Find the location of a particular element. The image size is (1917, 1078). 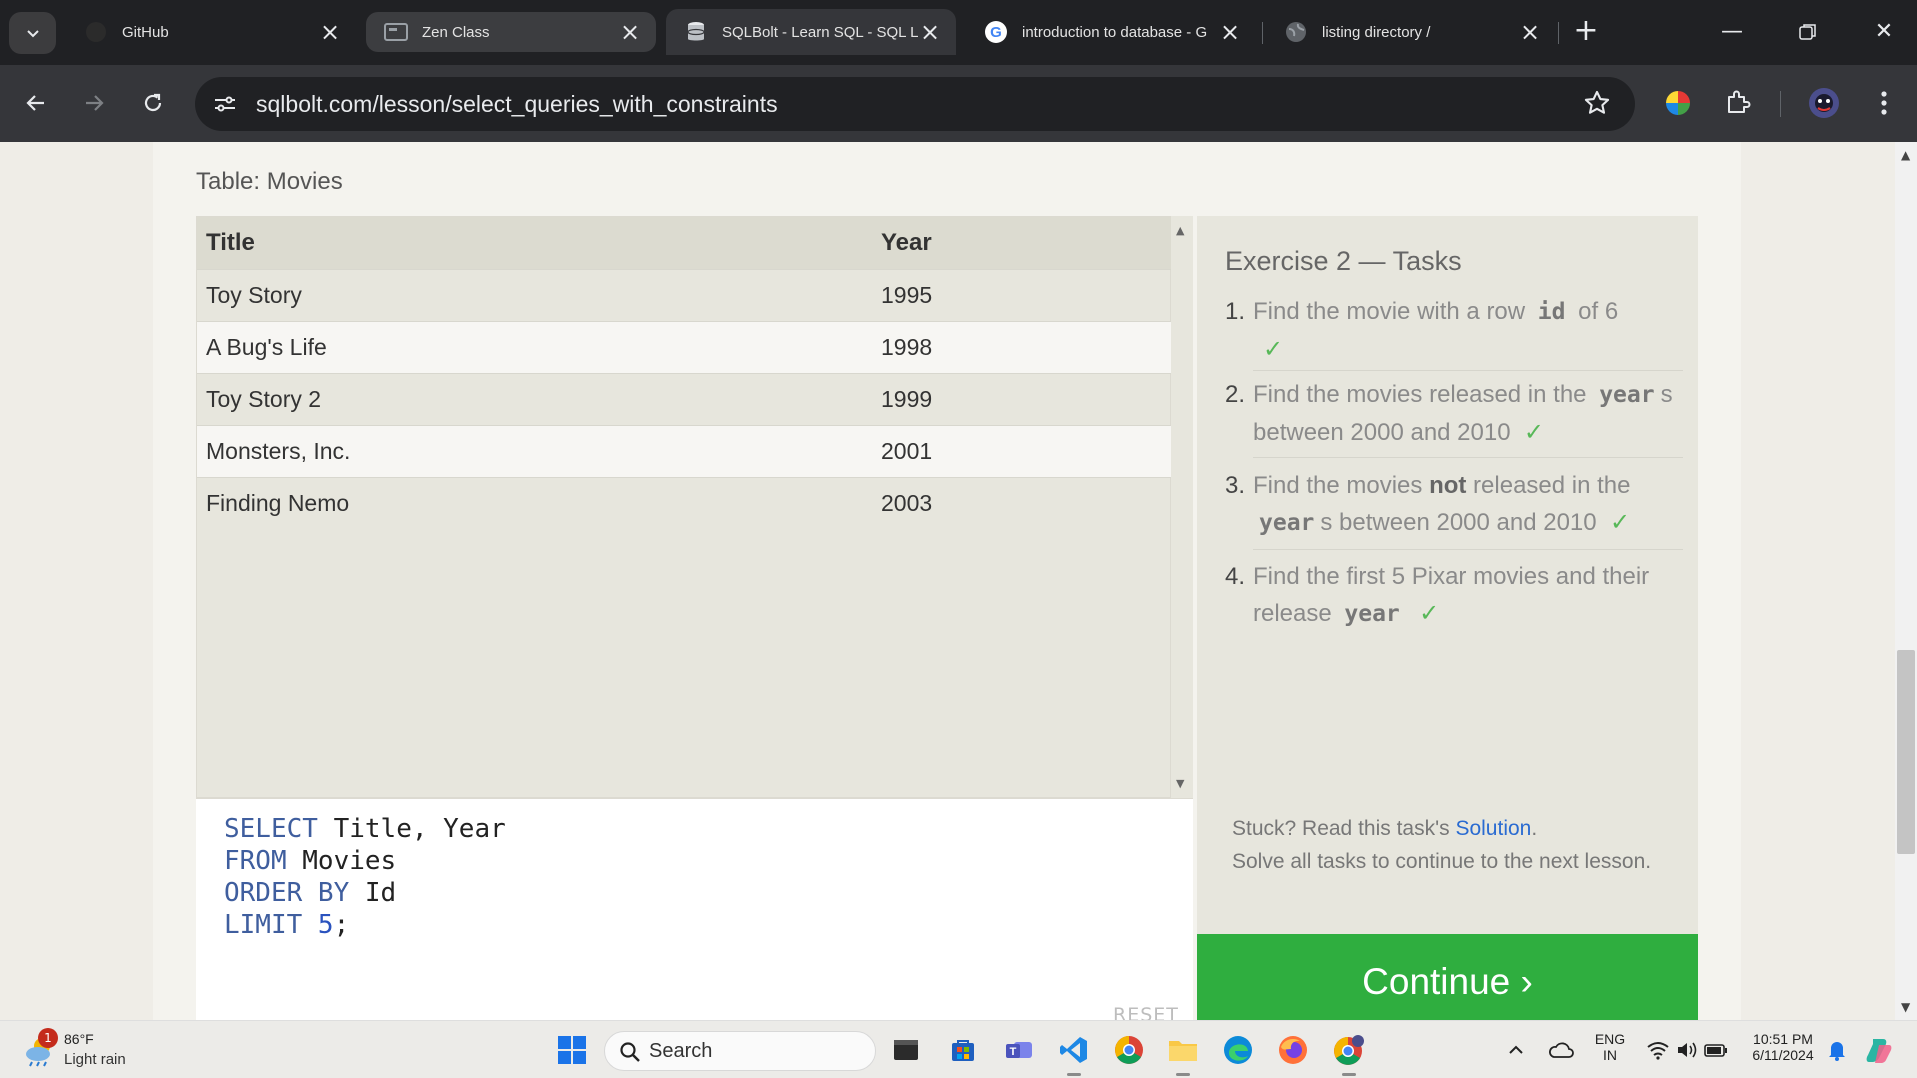

task-divider is located at coordinates (1468, 370).